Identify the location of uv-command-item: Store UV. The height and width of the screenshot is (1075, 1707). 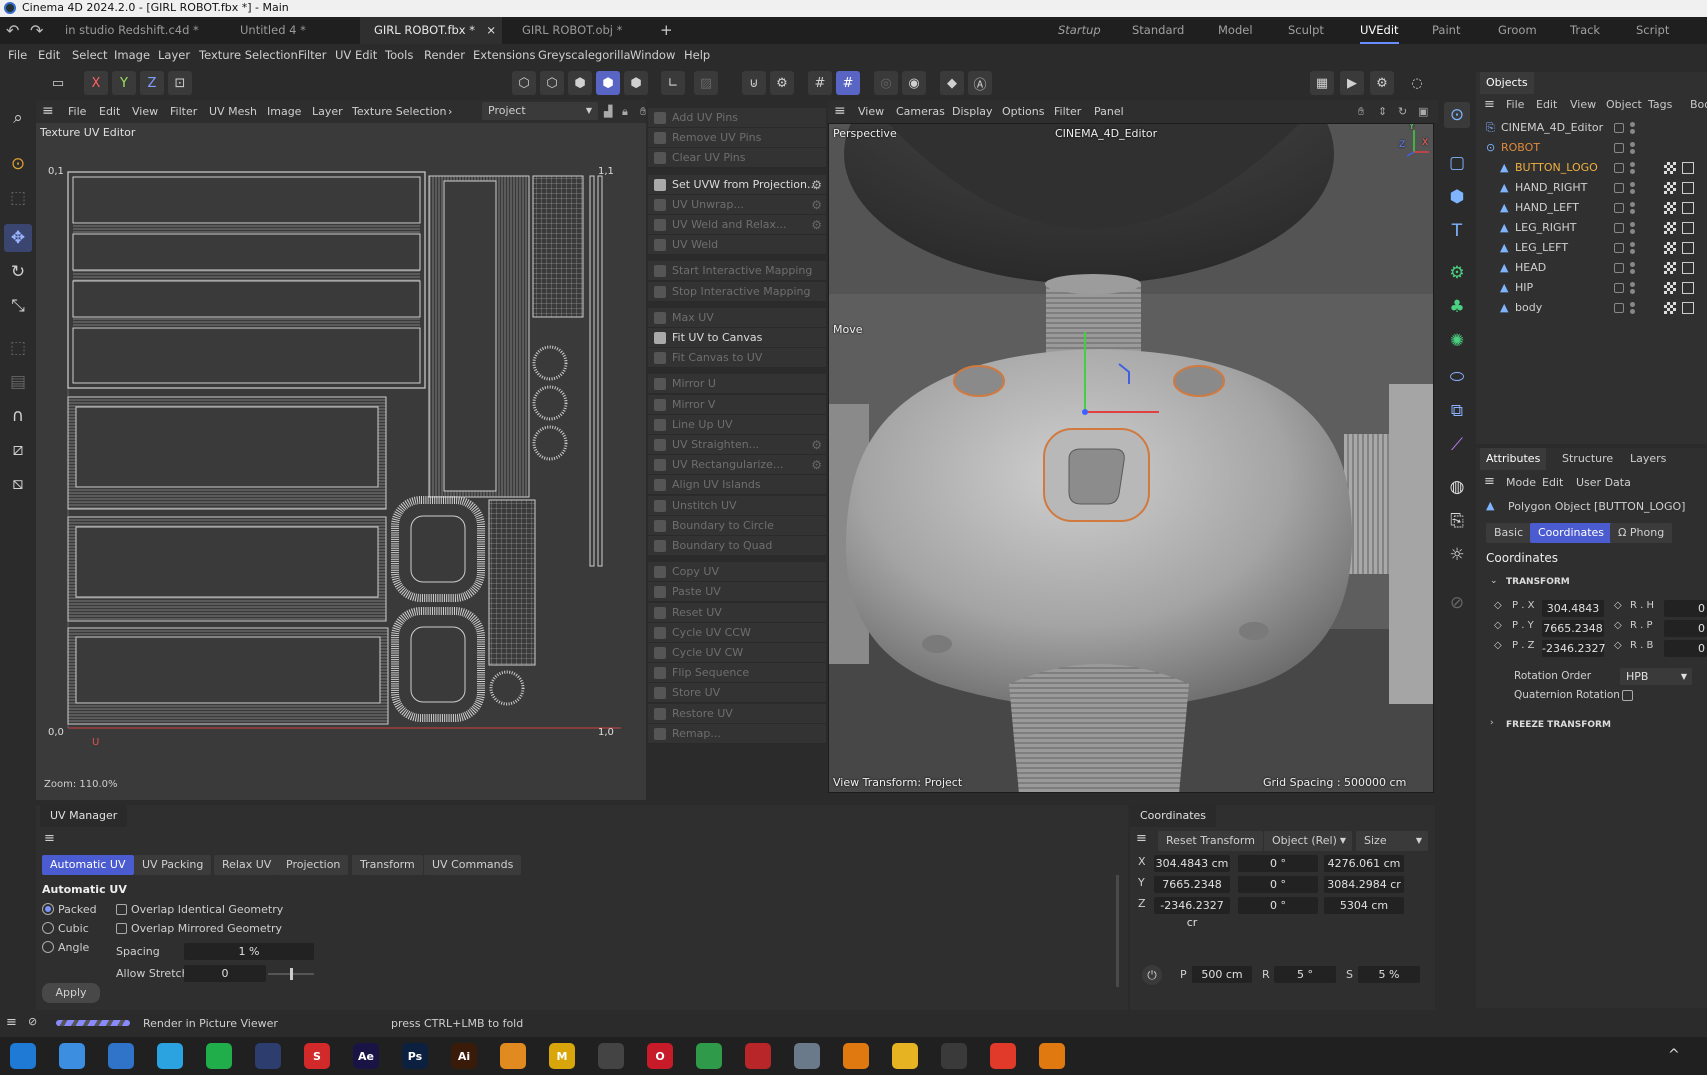
(737, 693).